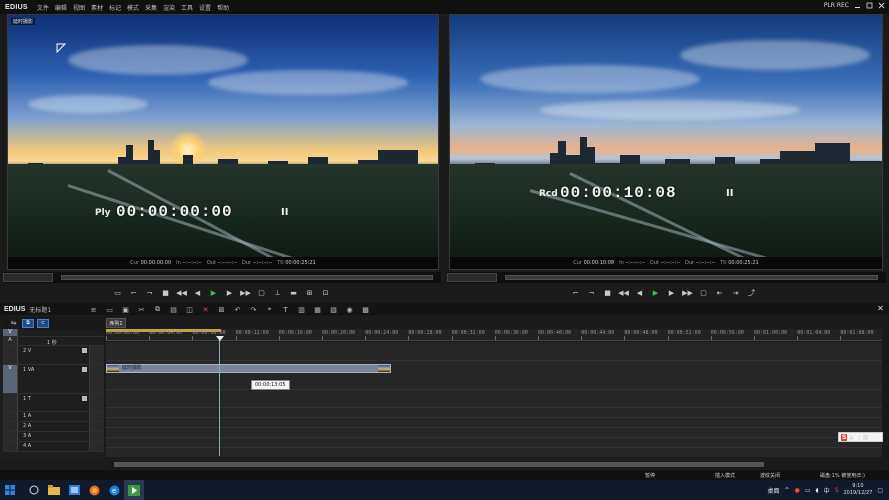  I want to click on tray-chevron-icon: ^, so click(787, 490).